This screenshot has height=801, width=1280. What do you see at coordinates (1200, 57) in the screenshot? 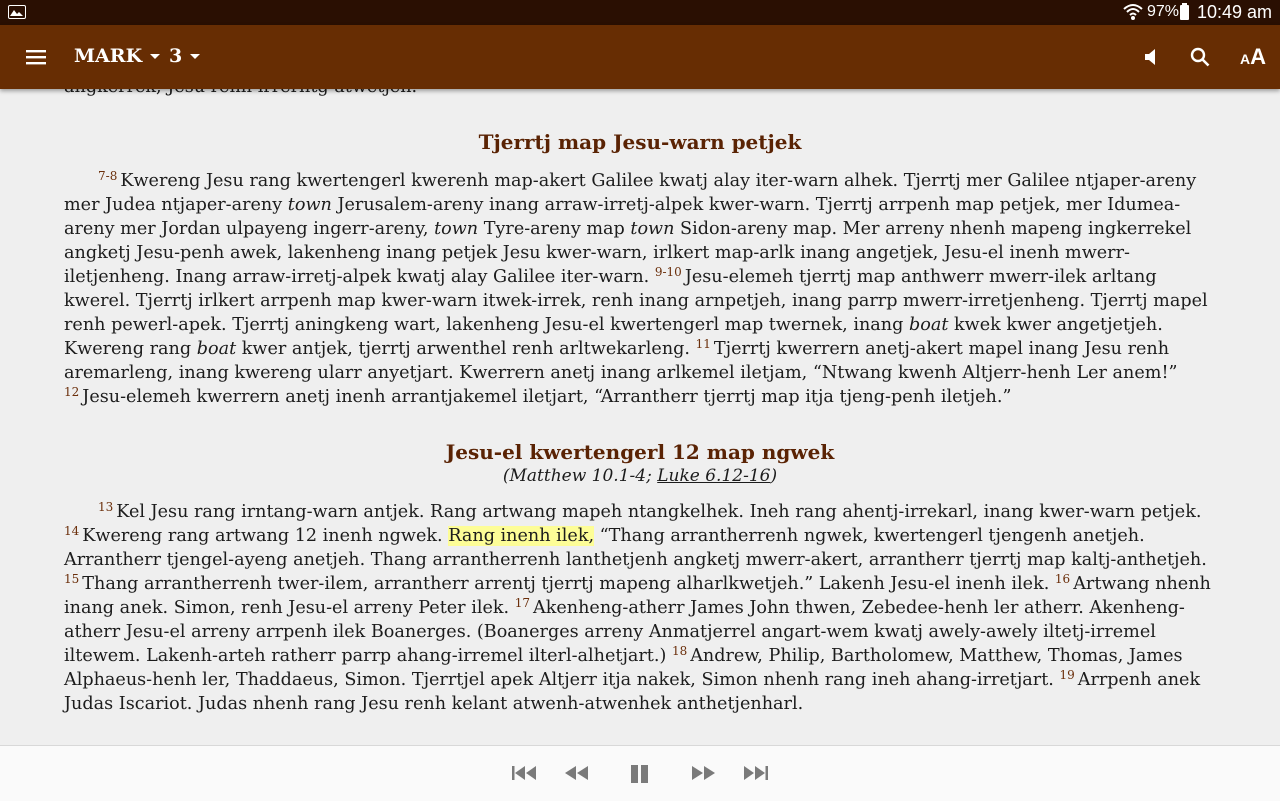
I see `search-icon` at bounding box center [1200, 57].